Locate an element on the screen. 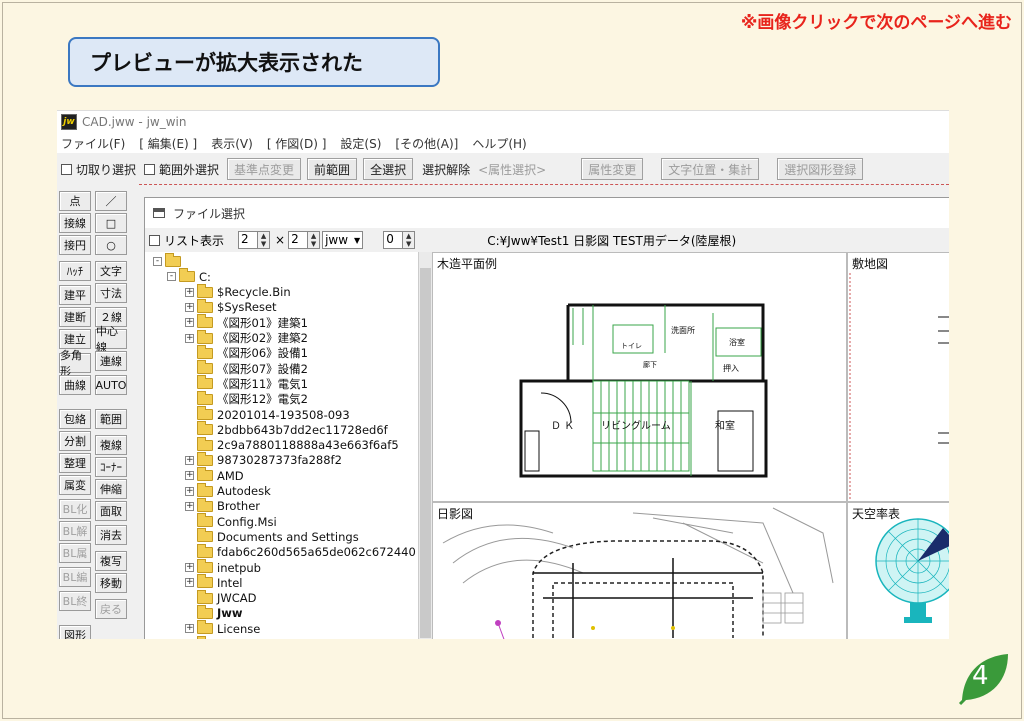  tree-row: + $SysReset is located at coordinates (231, 306).